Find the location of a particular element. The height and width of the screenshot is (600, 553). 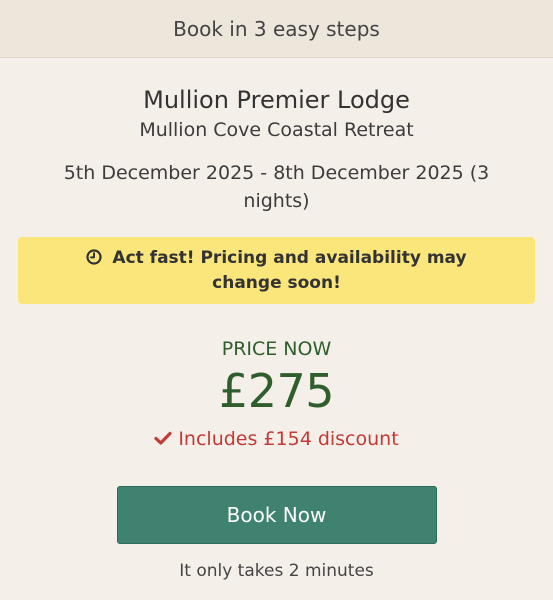

clock-icon is located at coordinates (94, 256).